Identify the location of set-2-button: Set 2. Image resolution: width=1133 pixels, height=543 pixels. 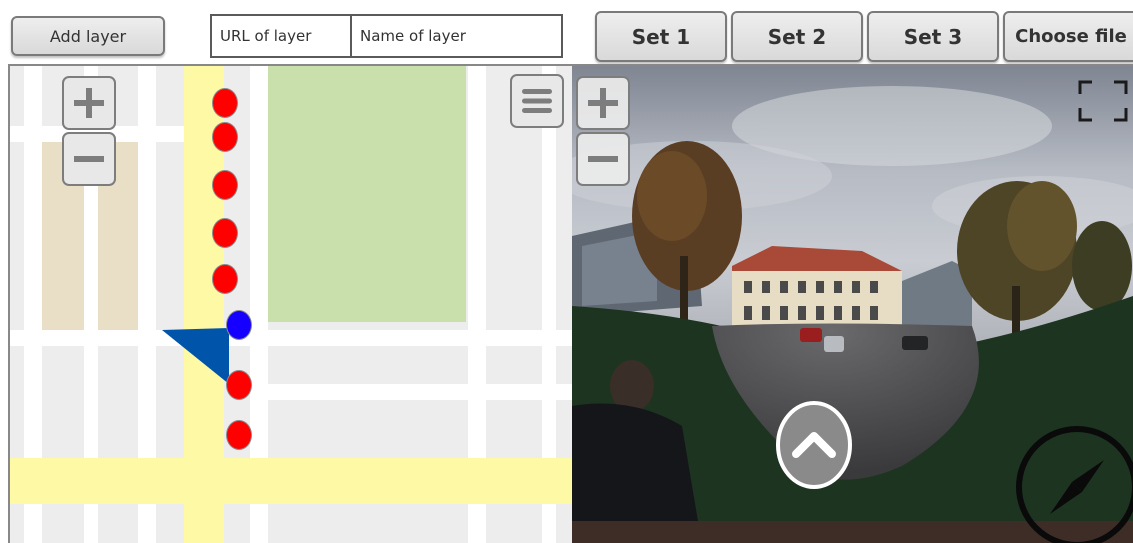
(797, 36).